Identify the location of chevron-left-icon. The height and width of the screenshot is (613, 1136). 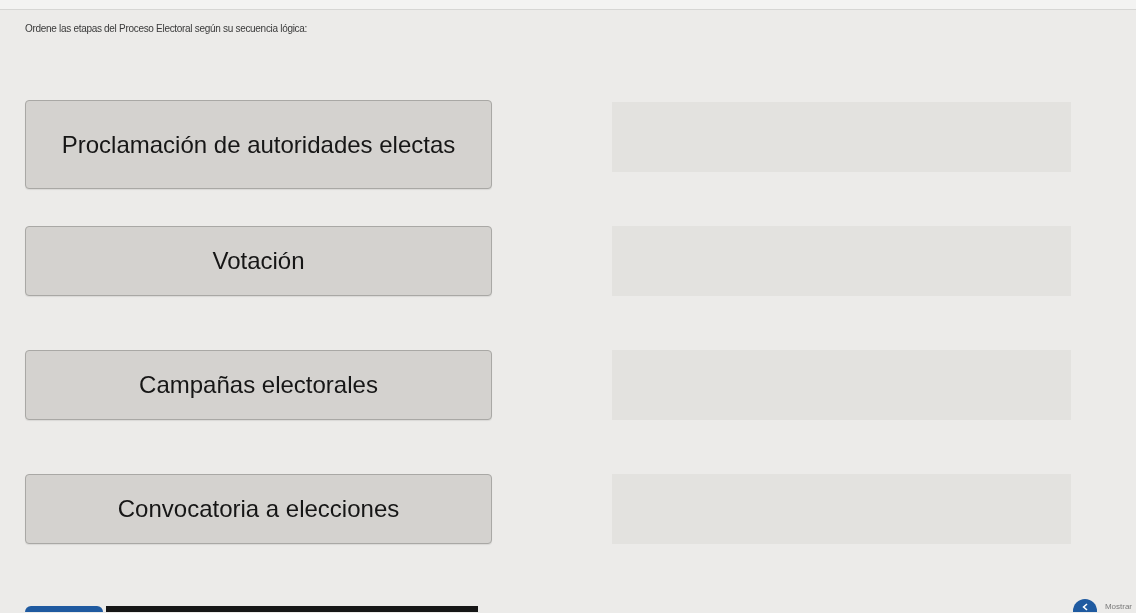
(1084, 607).